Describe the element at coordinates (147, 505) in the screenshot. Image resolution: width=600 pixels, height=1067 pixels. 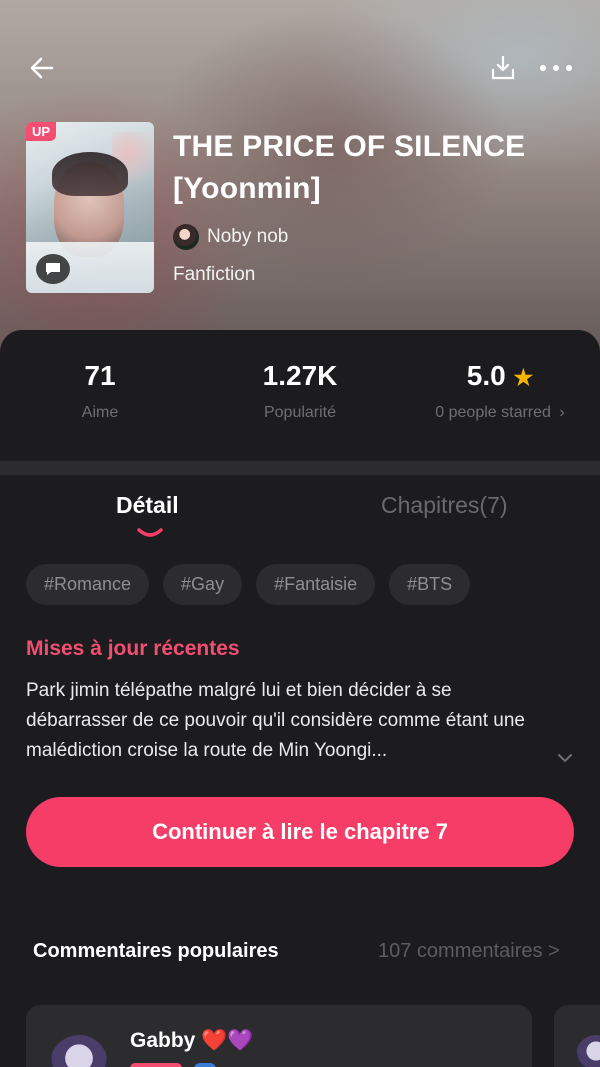
I see `tab-detail: Détail` at that location.